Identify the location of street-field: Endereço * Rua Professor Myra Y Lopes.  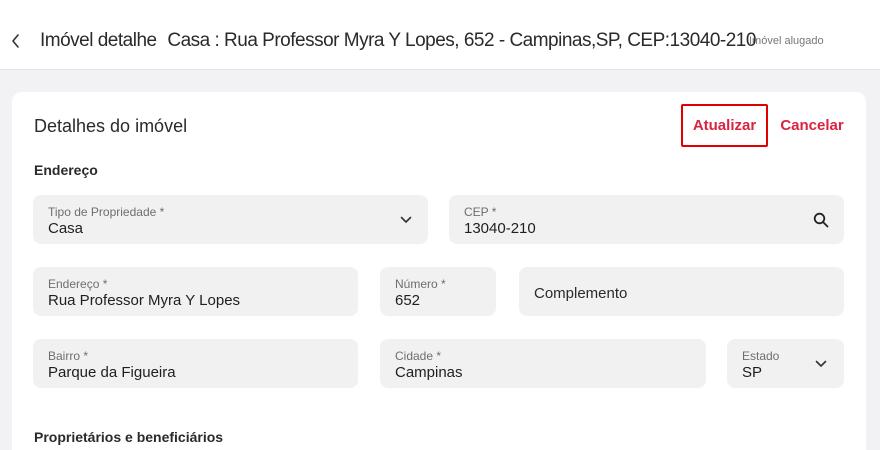
(195, 291).